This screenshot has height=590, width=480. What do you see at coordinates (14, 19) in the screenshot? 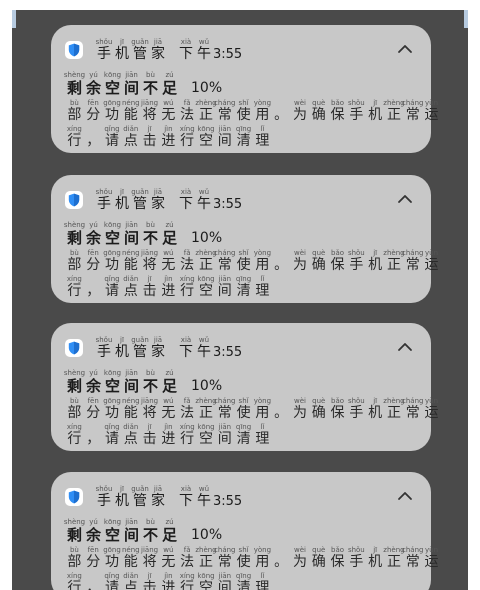
I see `screen-edge-left` at bounding box center [14, 19].